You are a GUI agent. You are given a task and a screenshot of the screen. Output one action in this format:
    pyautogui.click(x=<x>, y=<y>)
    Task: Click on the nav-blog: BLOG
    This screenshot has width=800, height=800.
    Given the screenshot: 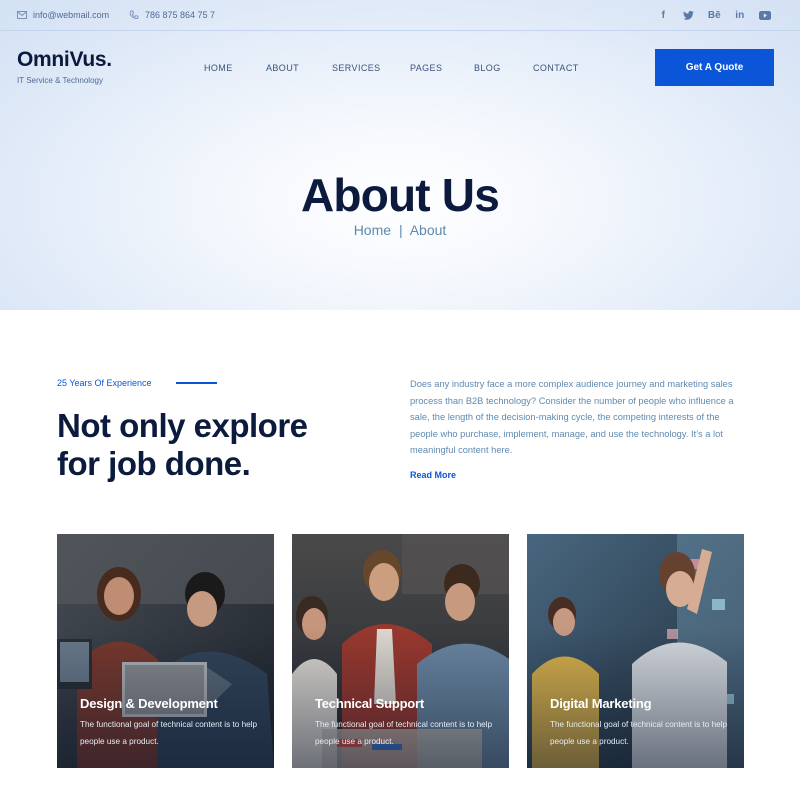 What is the action you would take?
    pyautogui.click(x=487, y=68)
    